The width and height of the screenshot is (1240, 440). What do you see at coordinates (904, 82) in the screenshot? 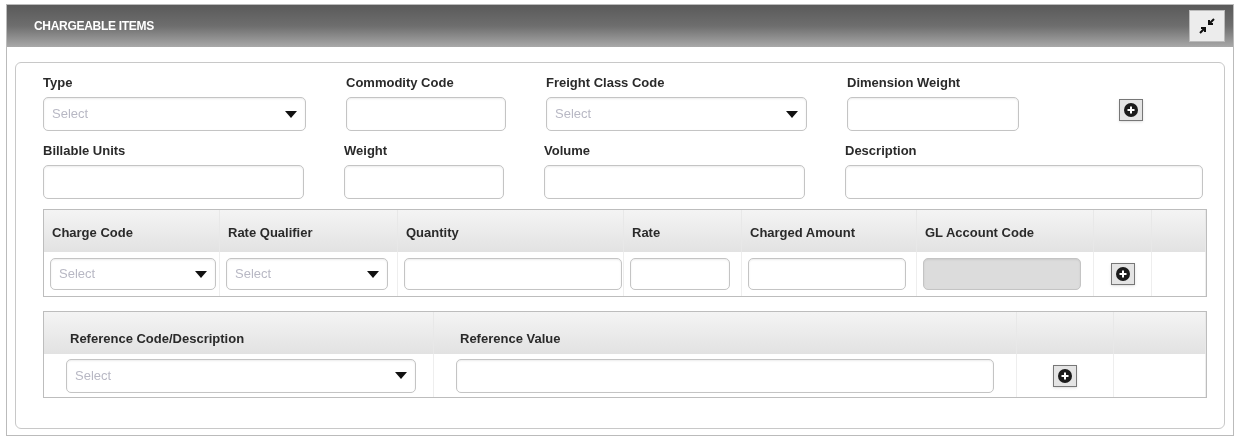
I see `field-label: Dimension Weight` at bounding box center [904, 82].